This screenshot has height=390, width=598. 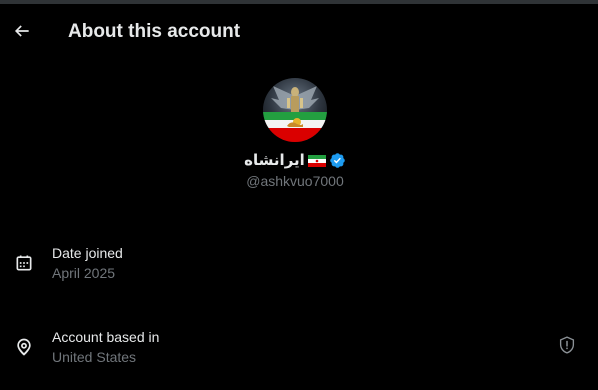 What do you see at coordinates (299, 2) in the screenshot?
I see `window-top-border` at bounding box center [299, 2].